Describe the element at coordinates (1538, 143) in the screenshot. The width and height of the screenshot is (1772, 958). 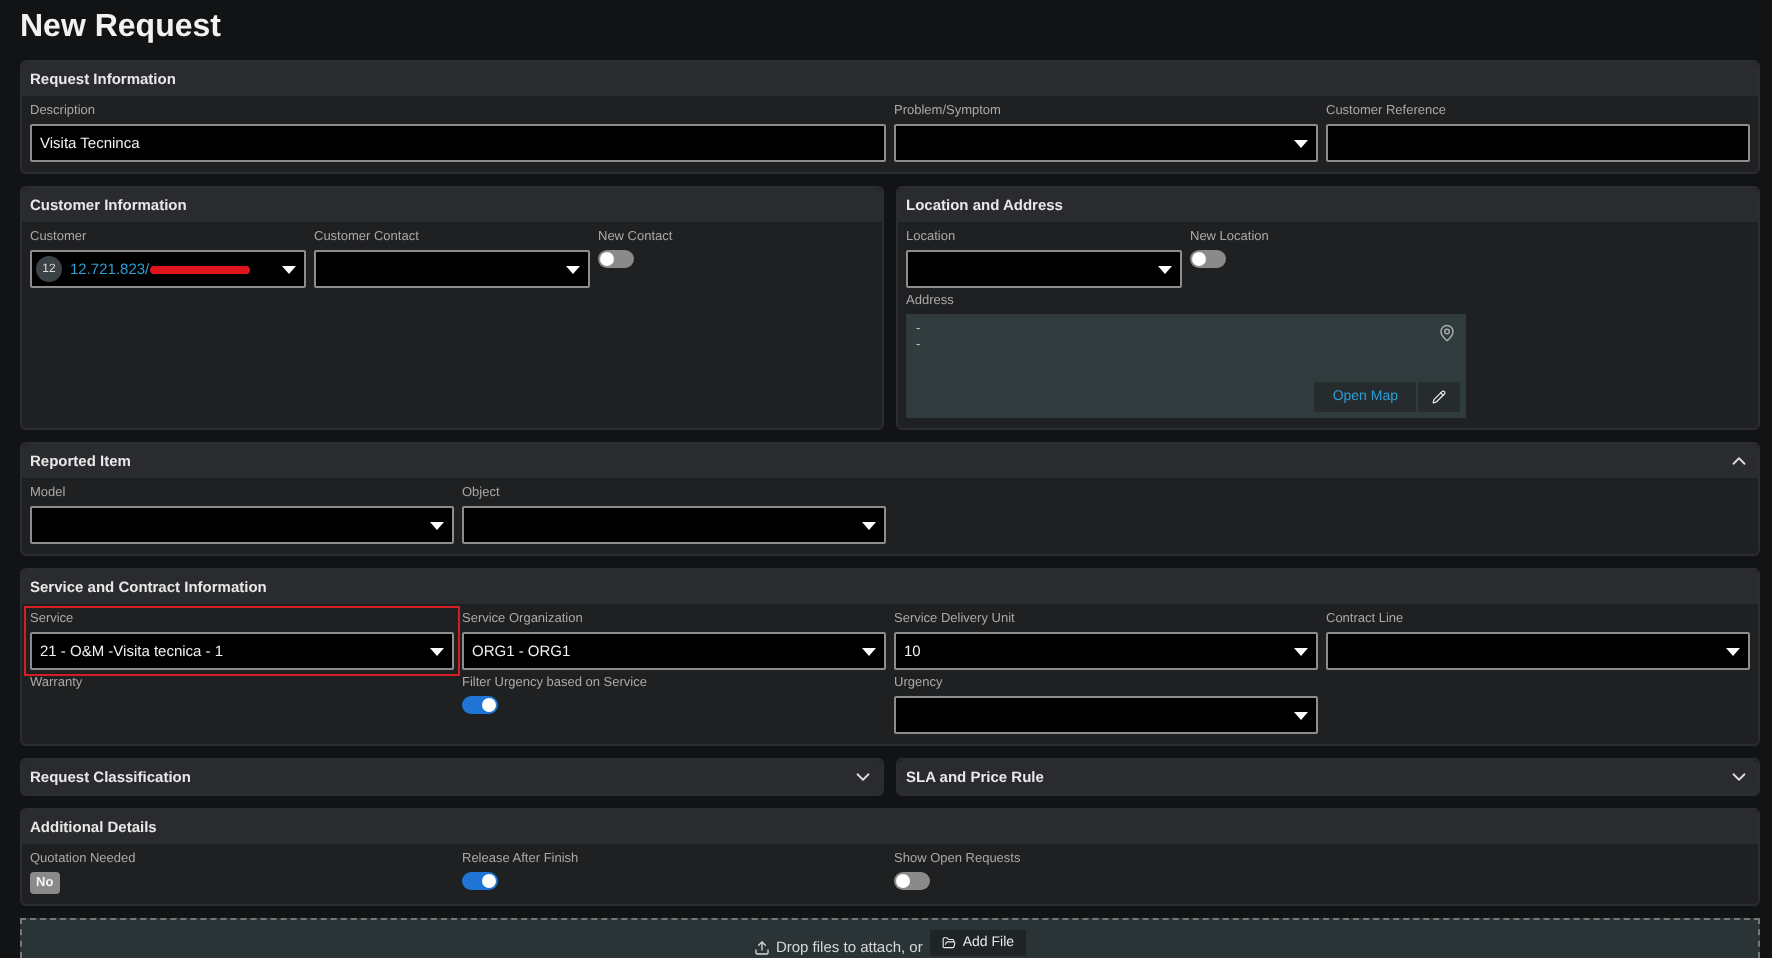
I see `input-field` at that location.